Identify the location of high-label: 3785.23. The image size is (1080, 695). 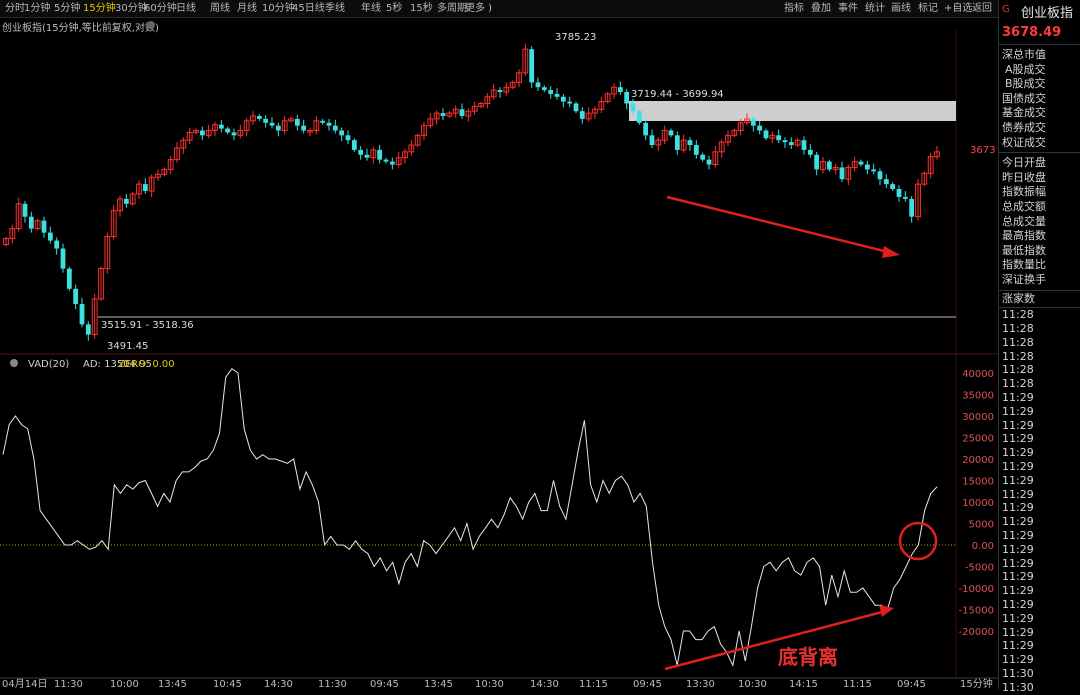
(575, 37).